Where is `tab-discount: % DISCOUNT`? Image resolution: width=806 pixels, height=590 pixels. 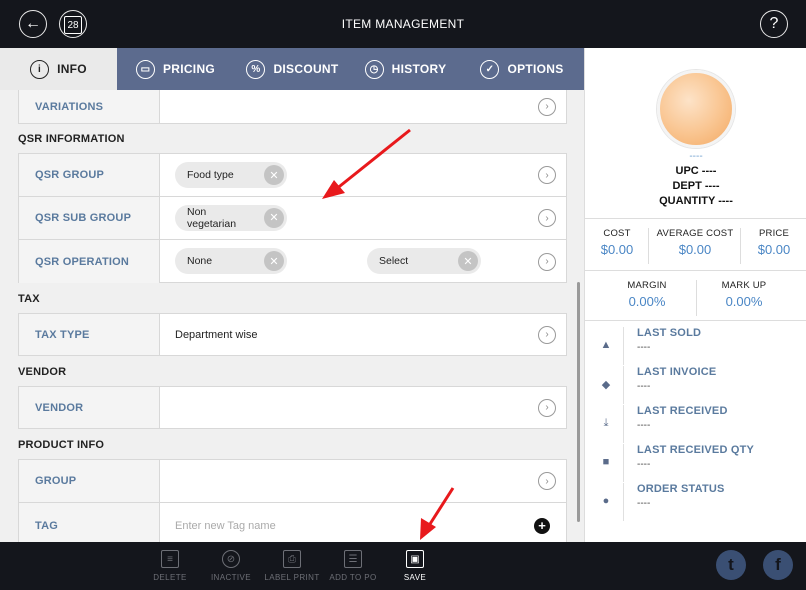
tab-discount: % DISCOUNT is located at coordinates (292, 69).